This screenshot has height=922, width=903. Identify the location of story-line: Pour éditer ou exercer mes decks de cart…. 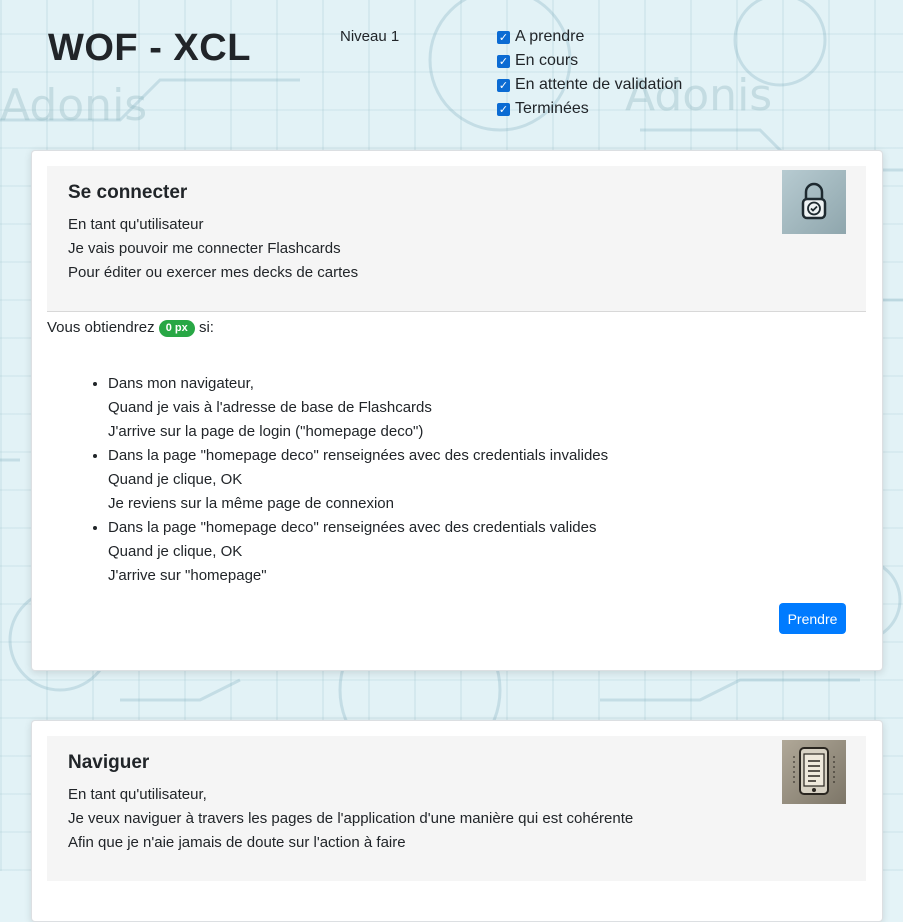
(213, 272).